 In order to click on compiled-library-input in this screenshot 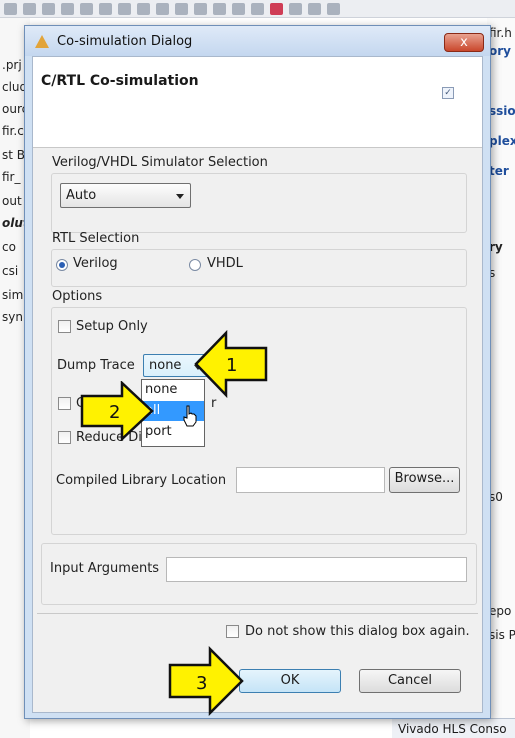, I will do `click(310, 480)`.